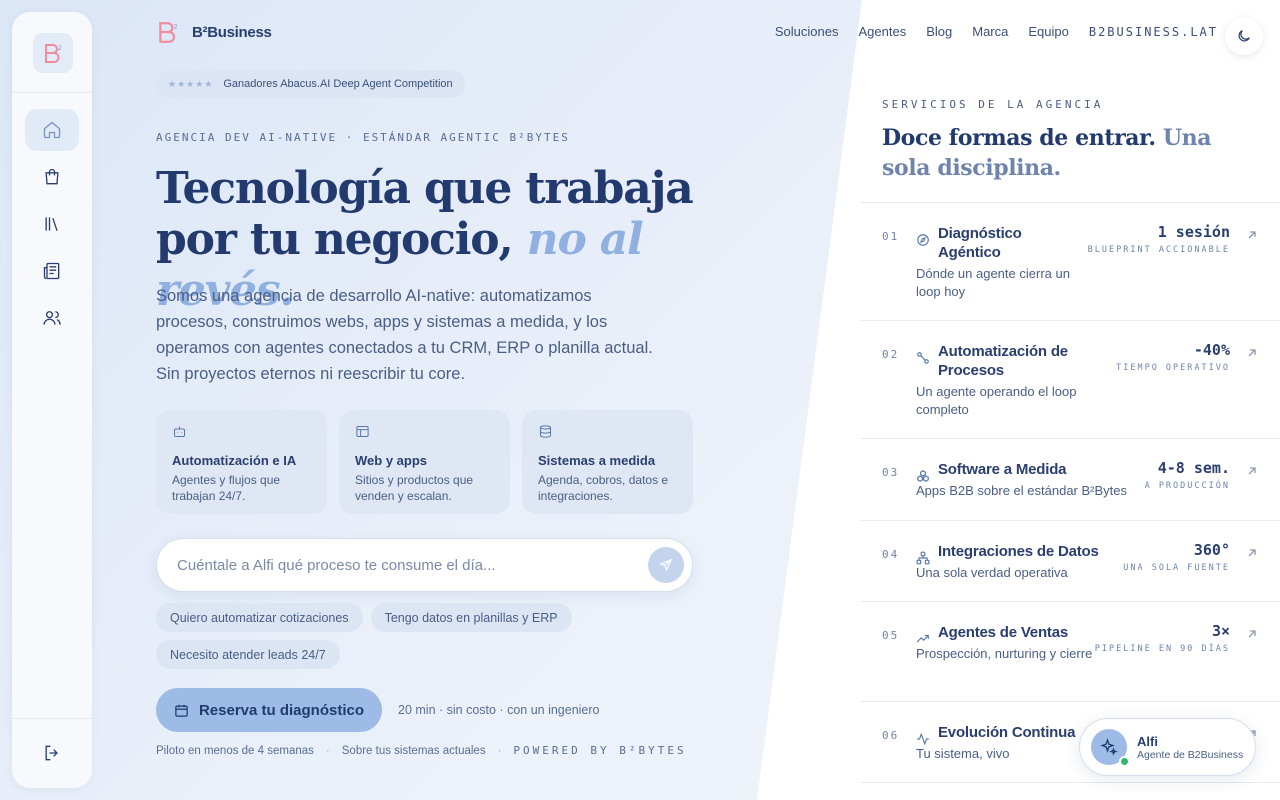 The image size is (1280, 800). Describe the element at coordinates (413, 750) in the screenshot. I see `footer-item: Sobre tus sistemas actuales` at that location.